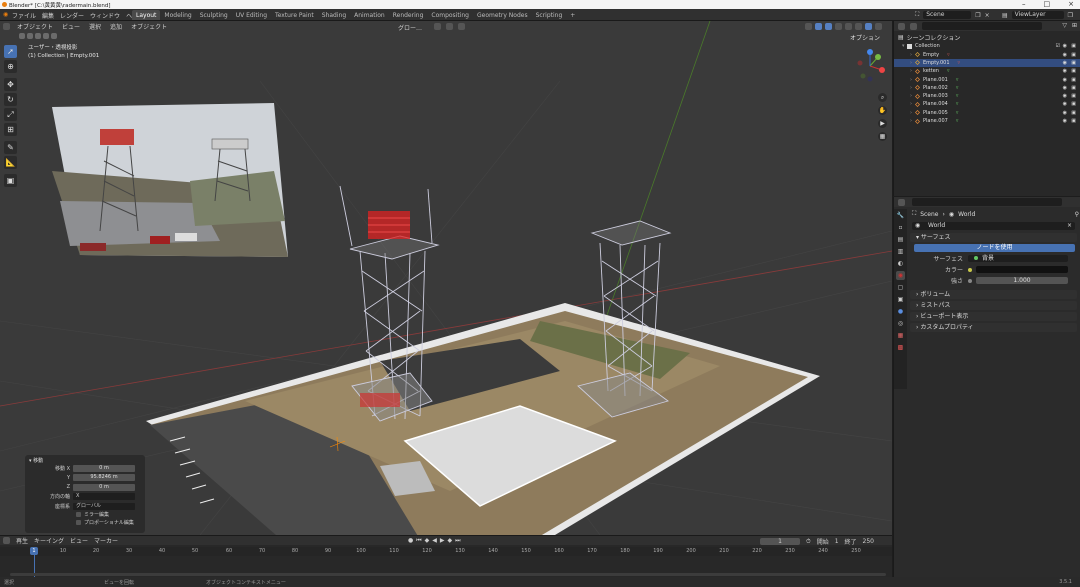 This screenshot has width=1080, height=587. I want to click on select-tool-icon: ➚, so click(10, 51).